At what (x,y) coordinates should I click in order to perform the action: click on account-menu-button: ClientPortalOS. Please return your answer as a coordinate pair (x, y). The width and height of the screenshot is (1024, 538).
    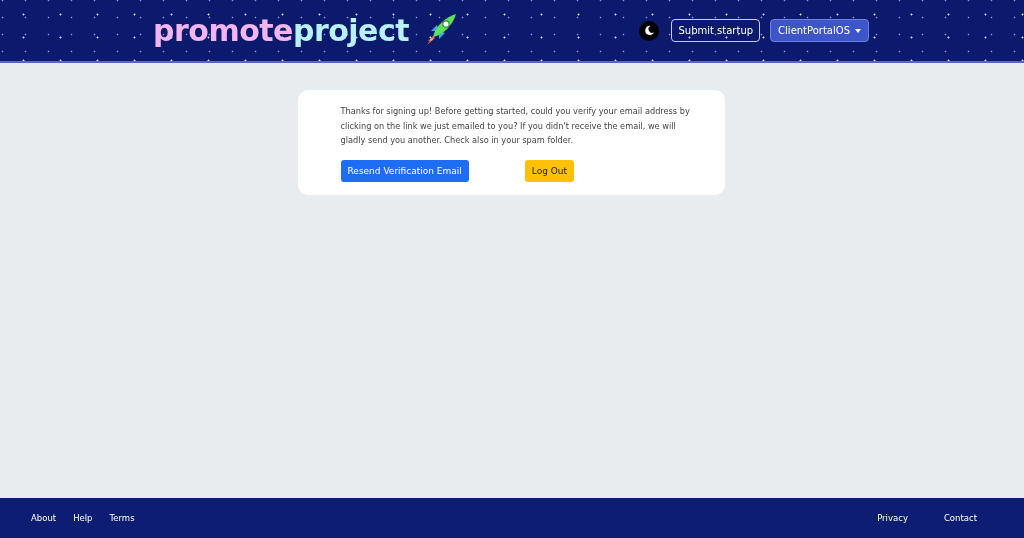
    Looking at the image, I should click on (819, 30).